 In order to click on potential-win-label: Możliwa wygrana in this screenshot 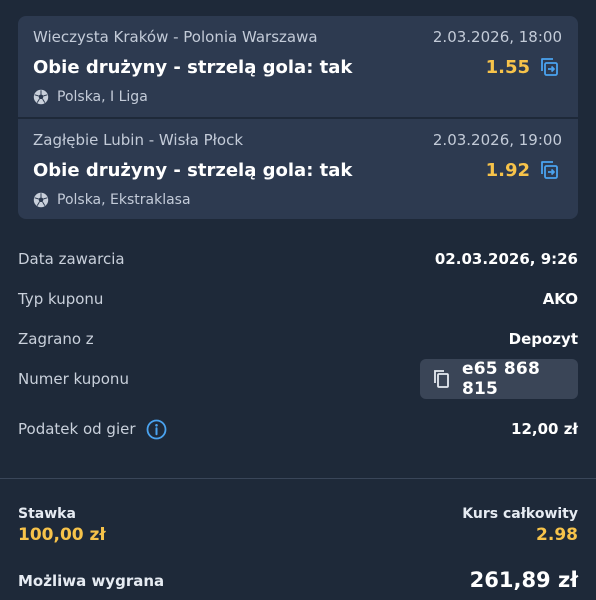, I will do `click(91, 581)`.